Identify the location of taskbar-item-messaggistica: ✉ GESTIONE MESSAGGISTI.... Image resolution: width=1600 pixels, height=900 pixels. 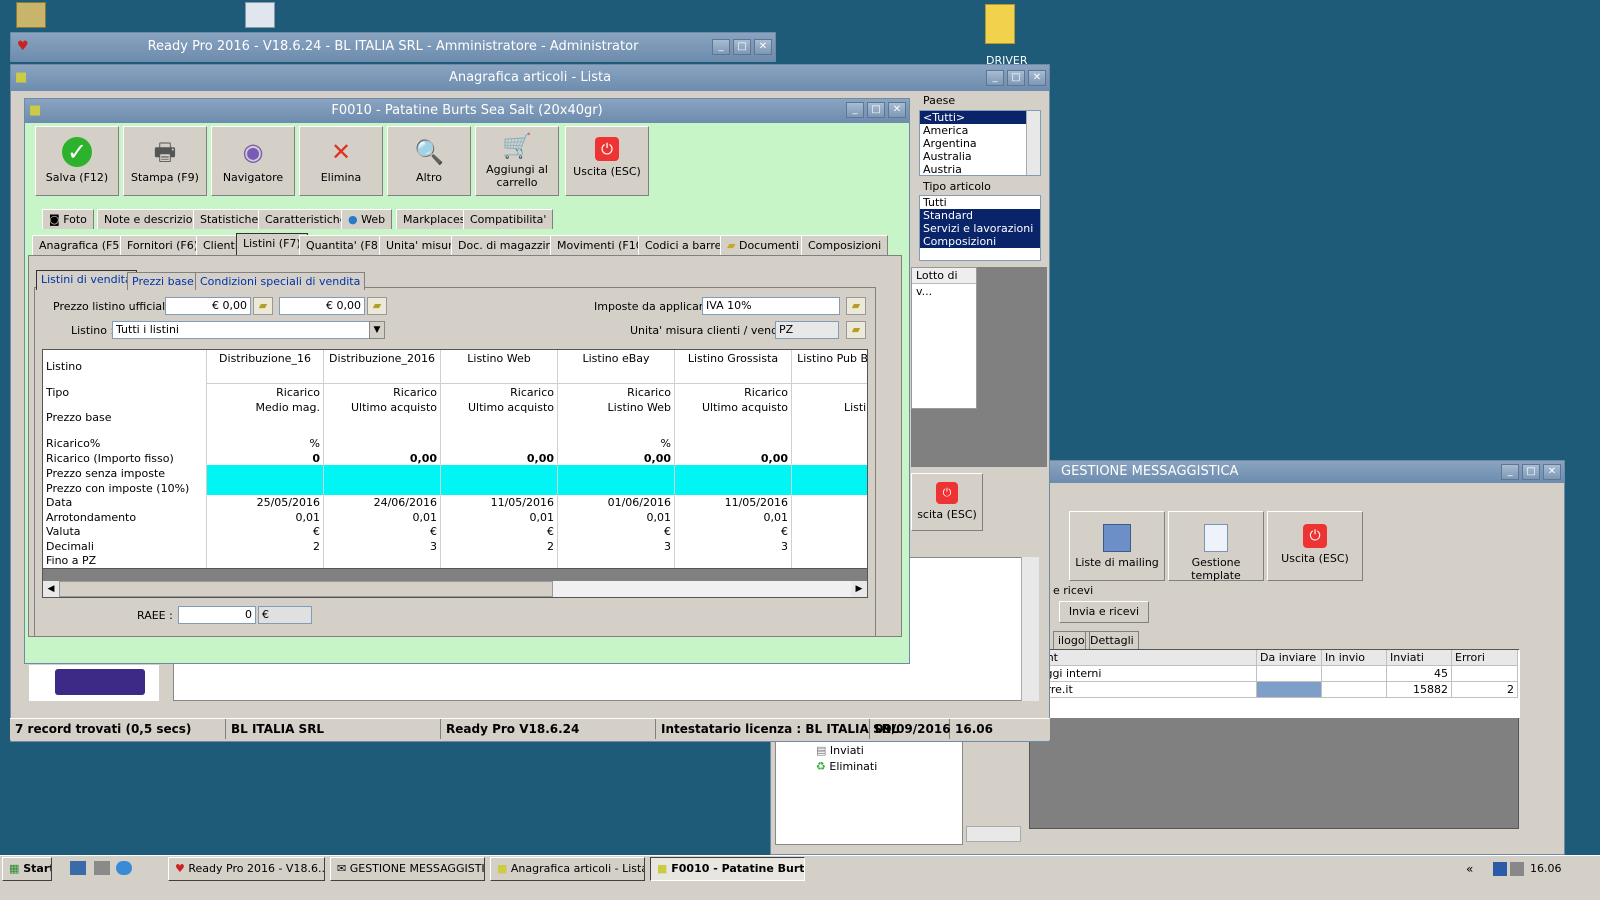
(407, 869).